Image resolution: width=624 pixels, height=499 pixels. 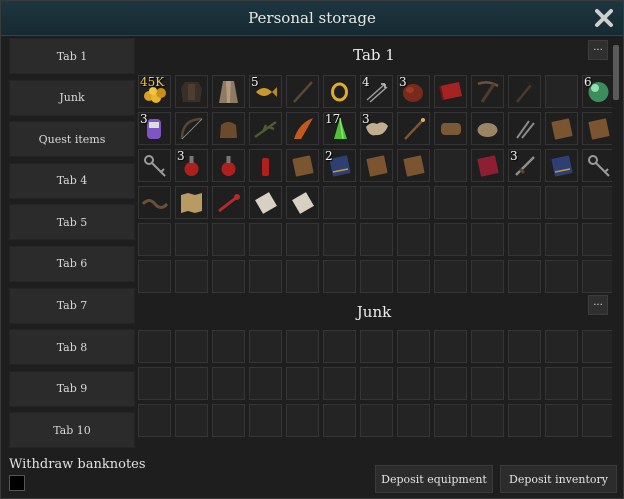 What do you see at coordinates (558, 479) in the screenshot?
I see `deposit-inventory-button: Deposit inventory` at bounding box center [558, 479].